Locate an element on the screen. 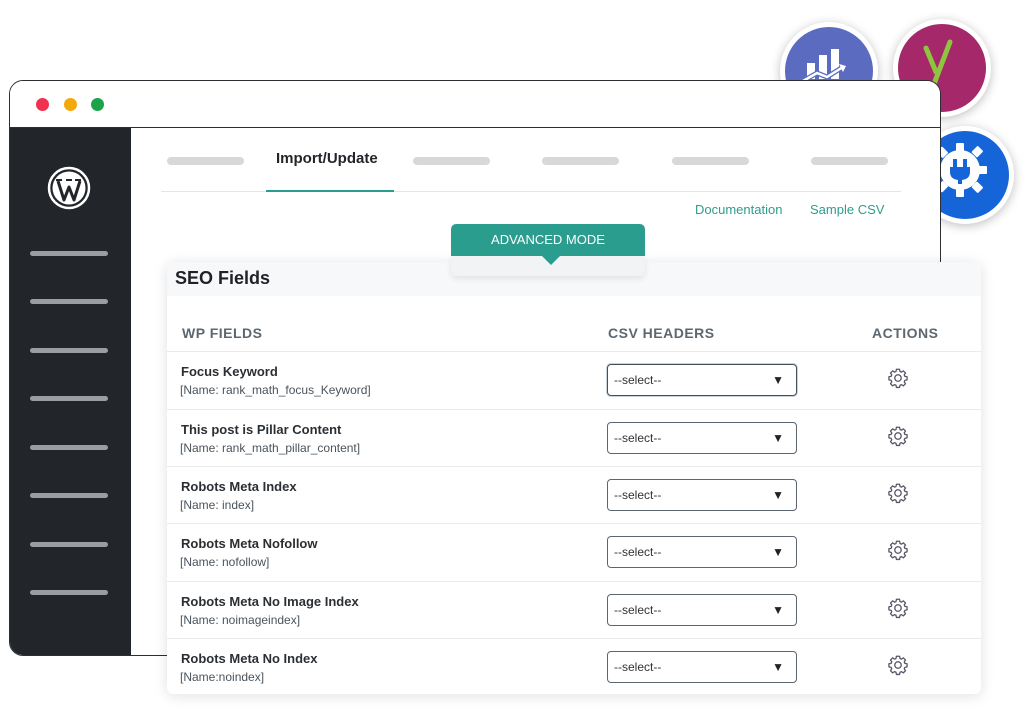  field-label: Focus Keyword is located at coordinates (229, 371).